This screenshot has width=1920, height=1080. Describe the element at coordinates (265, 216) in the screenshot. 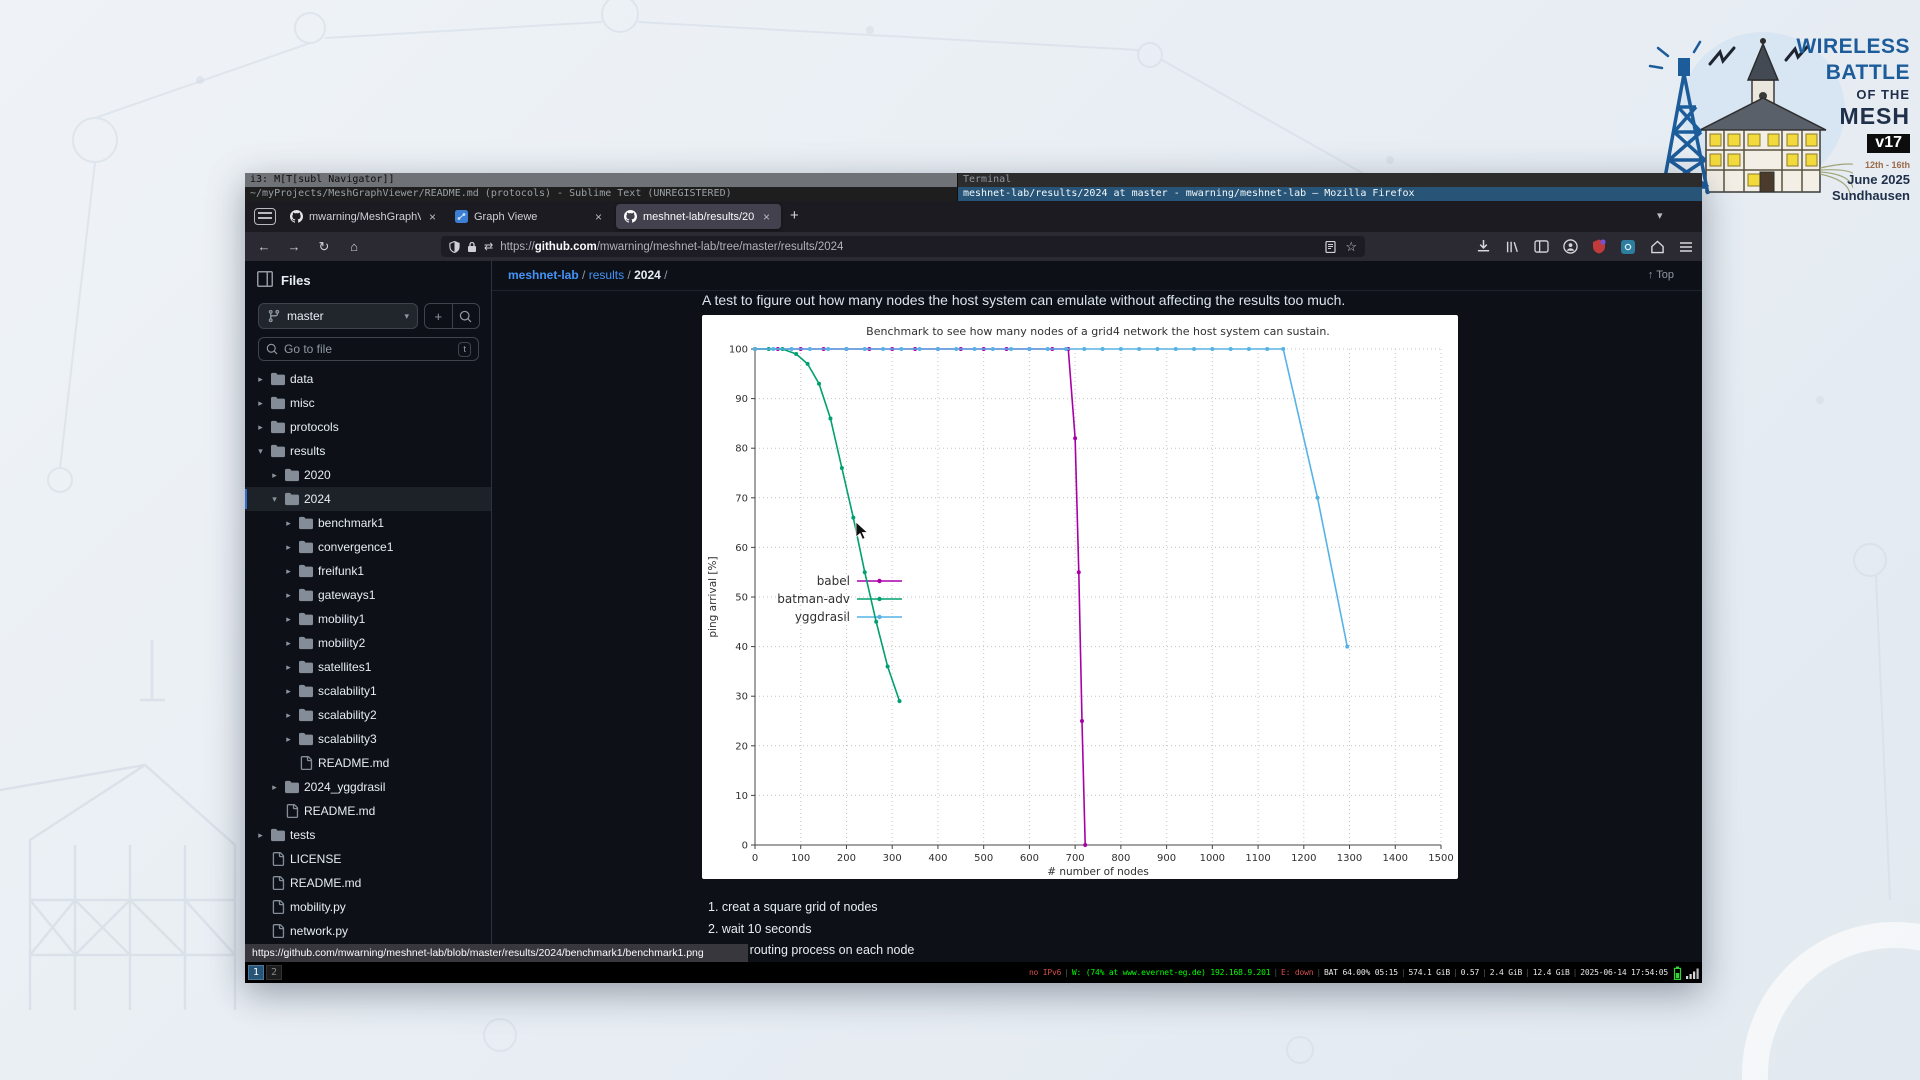

I see `firefox-view-icon` at that location.